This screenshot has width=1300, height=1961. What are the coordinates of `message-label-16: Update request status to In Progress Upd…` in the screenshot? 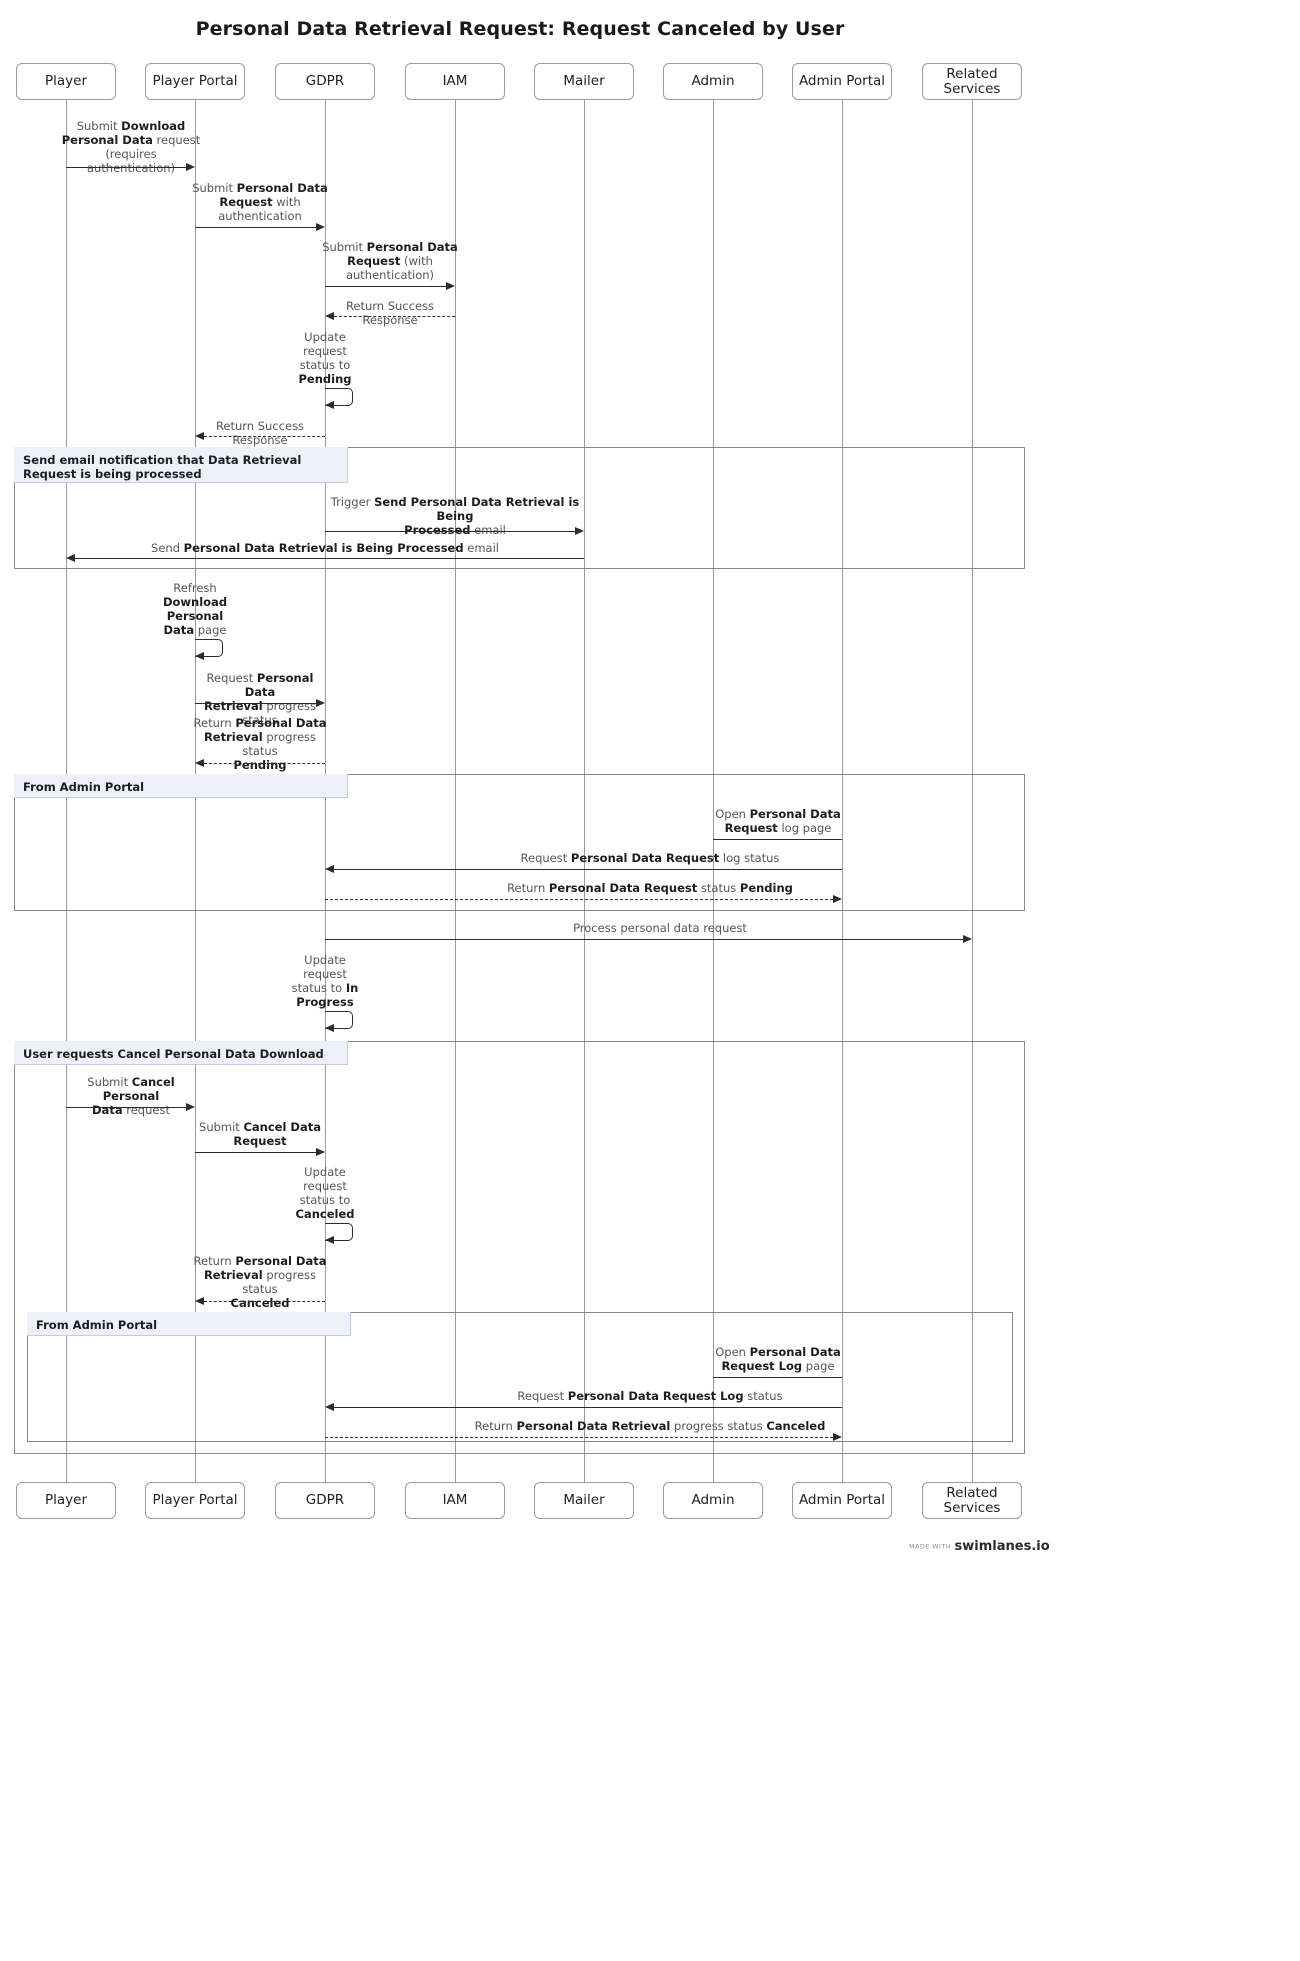 It's located at (325, 981).